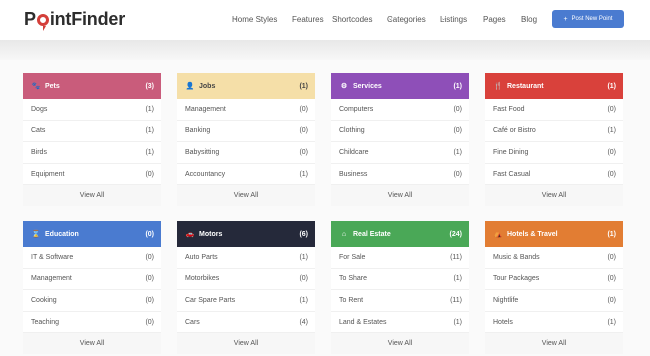 This screenshot has width=650, height=356. Describe the element at coordinates (516, 257) in the screenshot. I see `subcategory-name: Music & Bands` at that location.